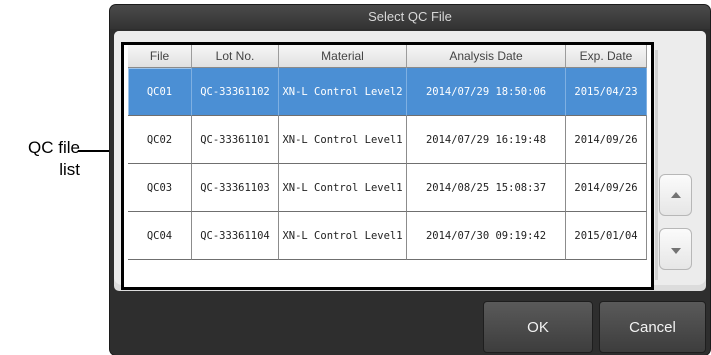 Image resolution: width=711 pixels, height=355 pixels. Describe the element at coordinates (235, 92) in the screenshot. I see `cell-lot-no: QC-33361102` at that location.